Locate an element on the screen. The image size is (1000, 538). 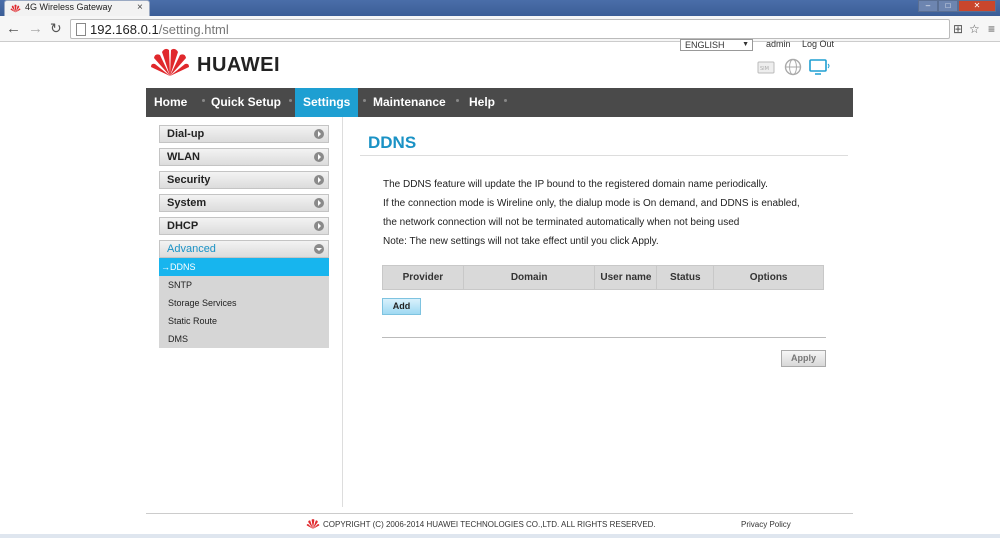
url-input: 192.168.0.1/setting.html is located at coordinates (510, 29).